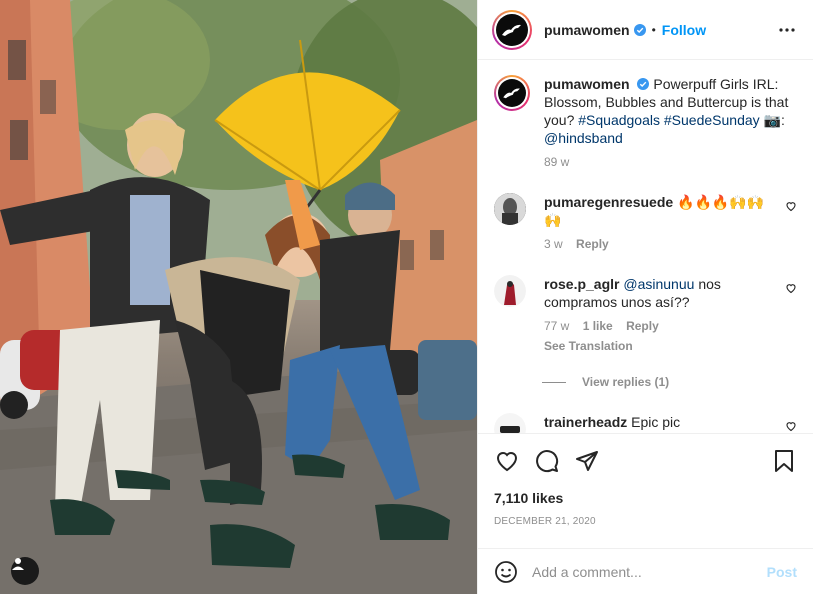 This screenshot has width=813, height=594. What do you see at coordinates (784, 461) in the screenshot?
I see `save-bookmark-icon` at bounding box center [784, 461].